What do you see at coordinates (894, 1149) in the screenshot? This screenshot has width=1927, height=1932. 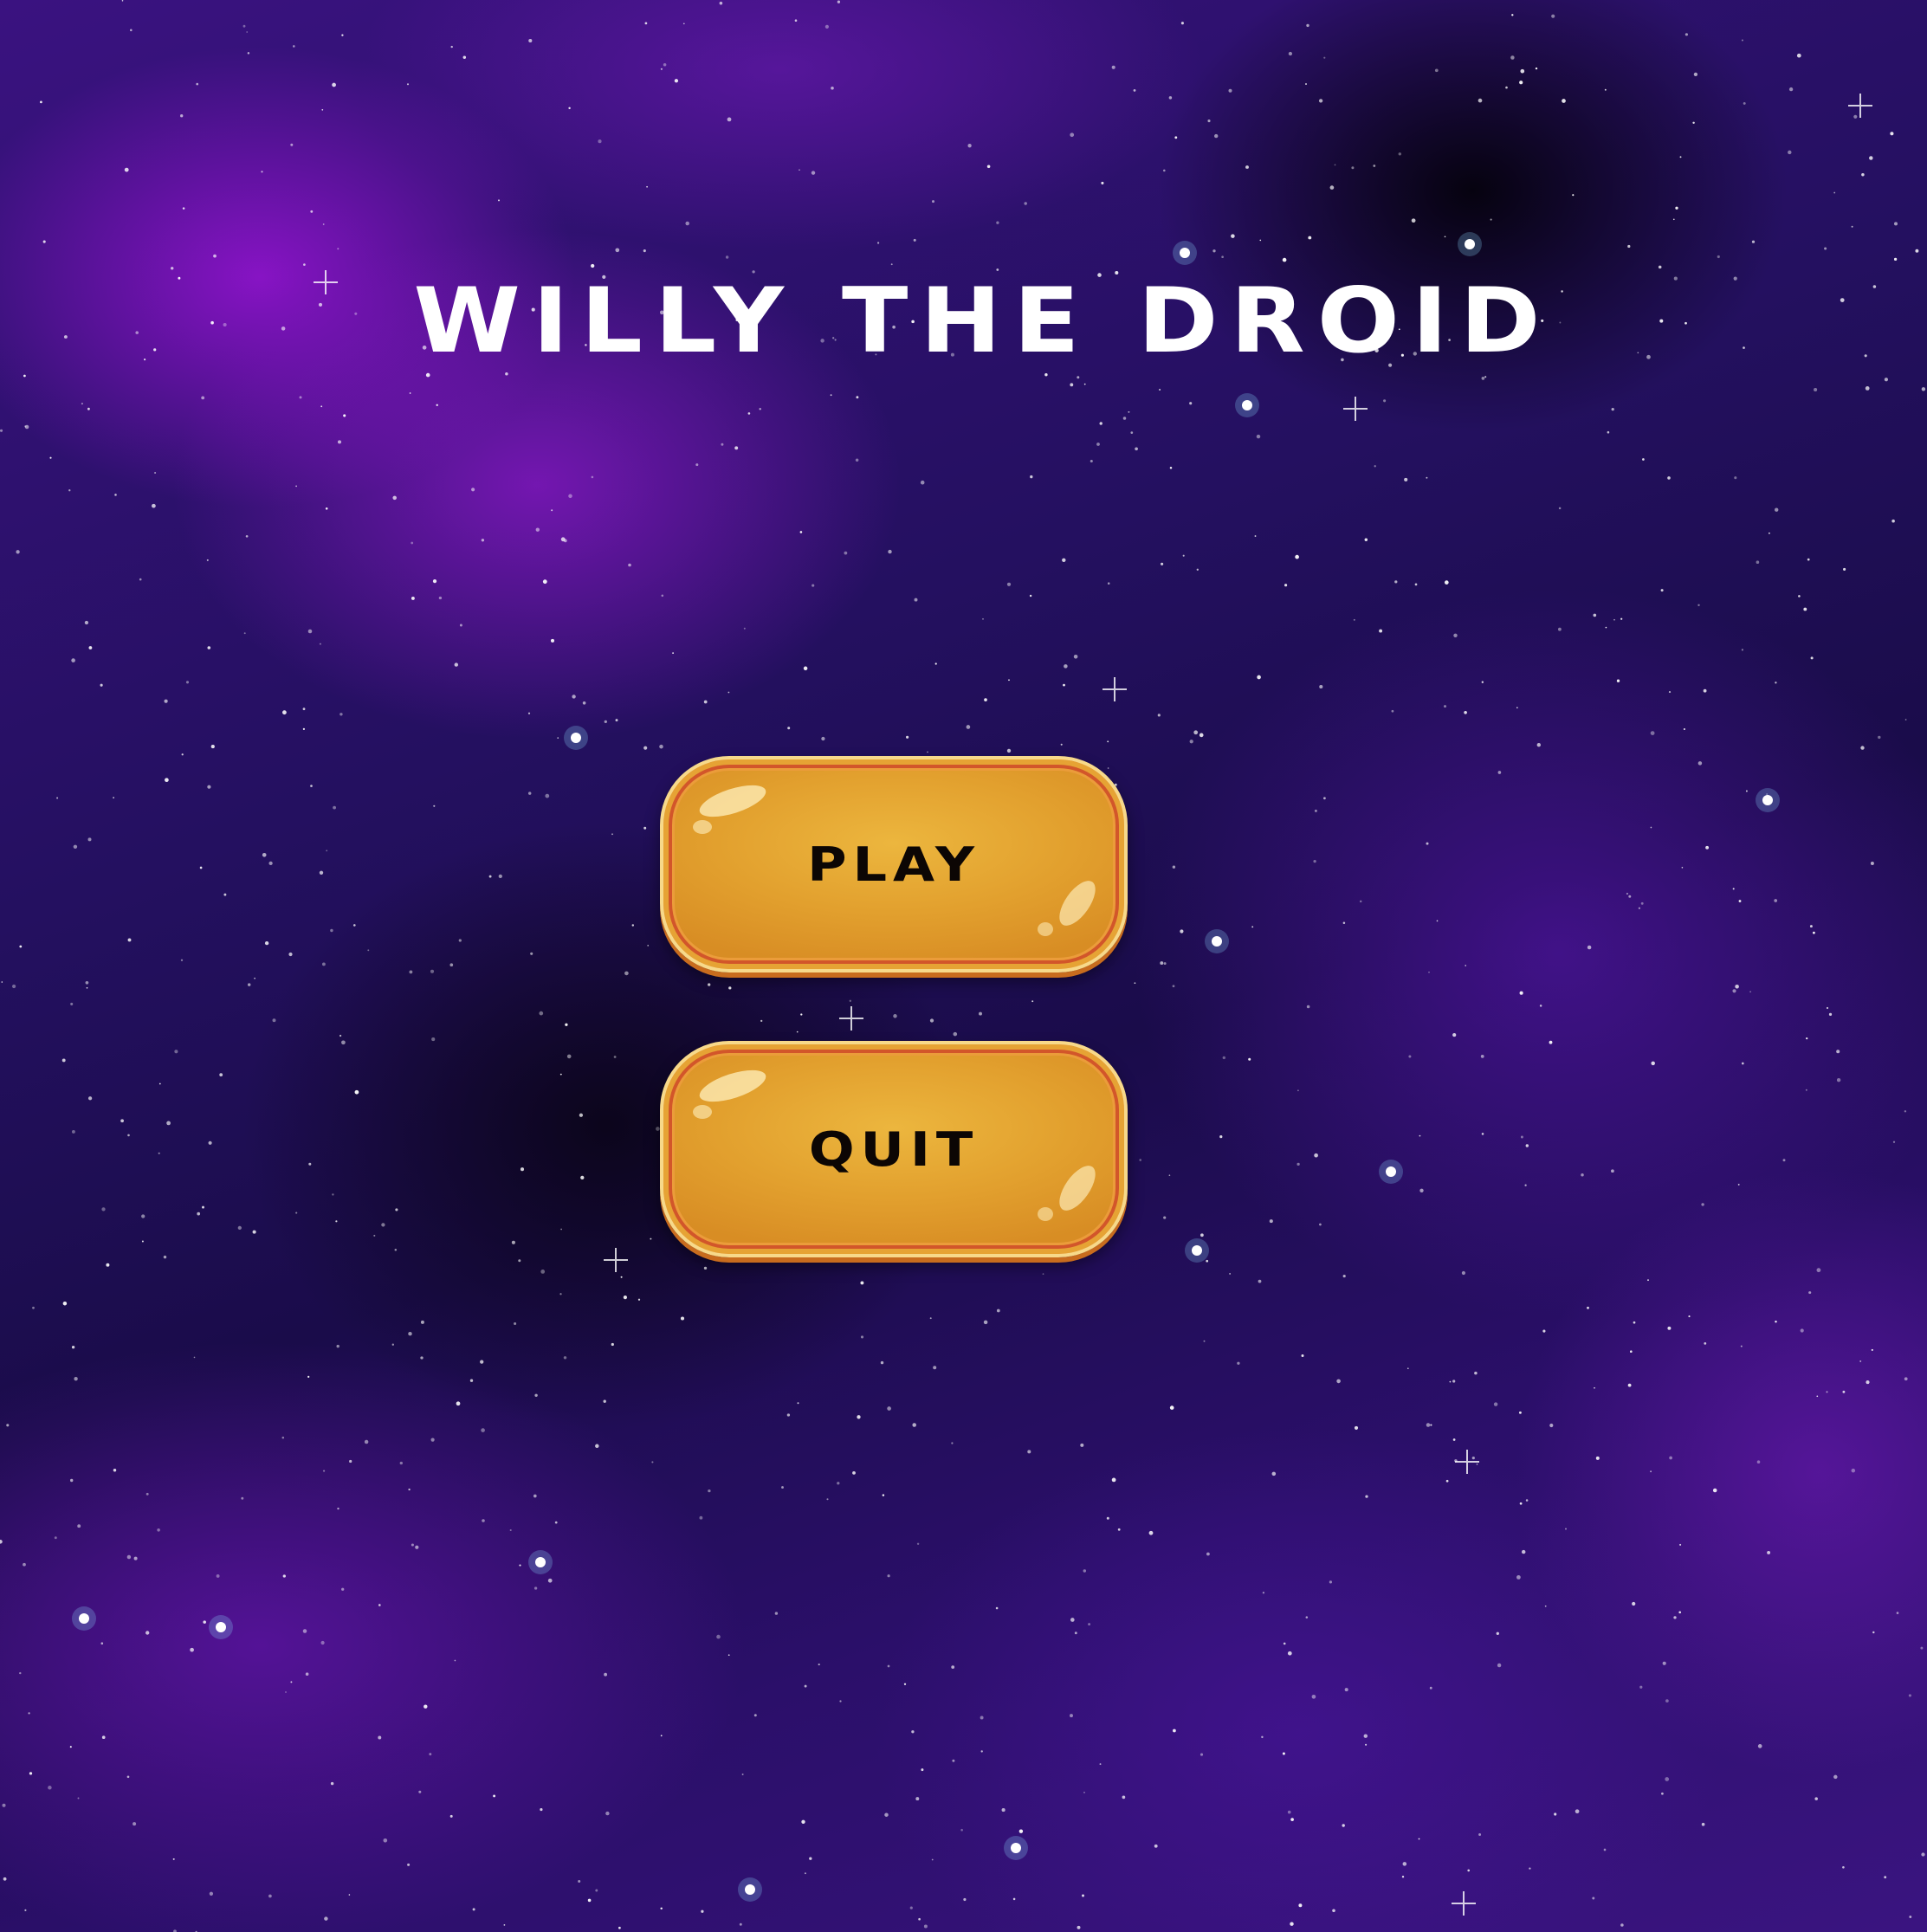 I see `quit-button: QUIT` at bounding box center [894, 1149].